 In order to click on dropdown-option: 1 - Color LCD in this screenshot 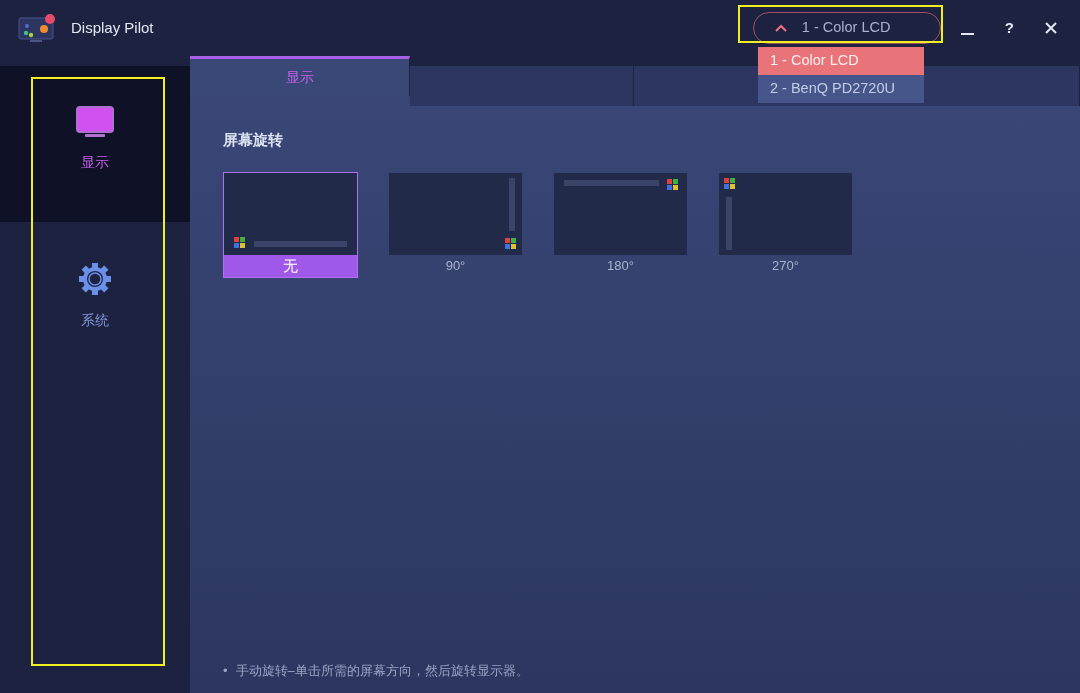, I will do `click(841, 61)`.